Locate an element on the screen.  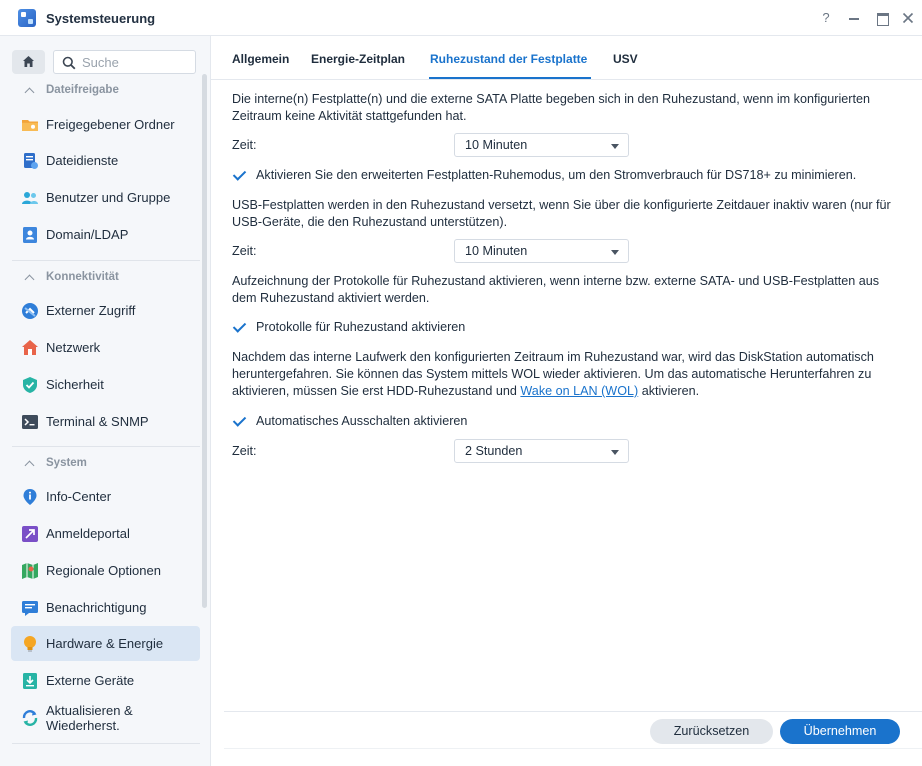
sidebar-item-info-center: Info-Center is located at coordinates (105, 496).